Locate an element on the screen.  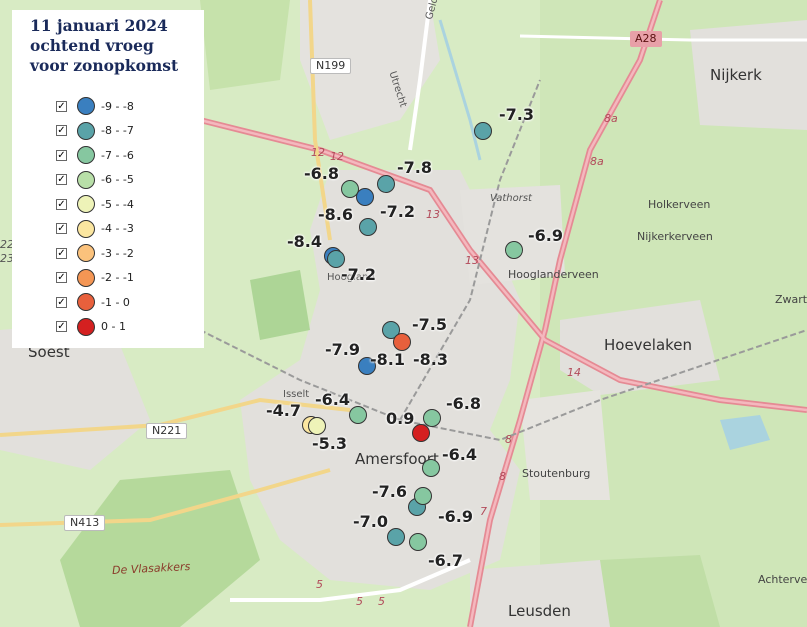
legend-item: ✓ -8 - -7 is located at coordinates (130, 131).